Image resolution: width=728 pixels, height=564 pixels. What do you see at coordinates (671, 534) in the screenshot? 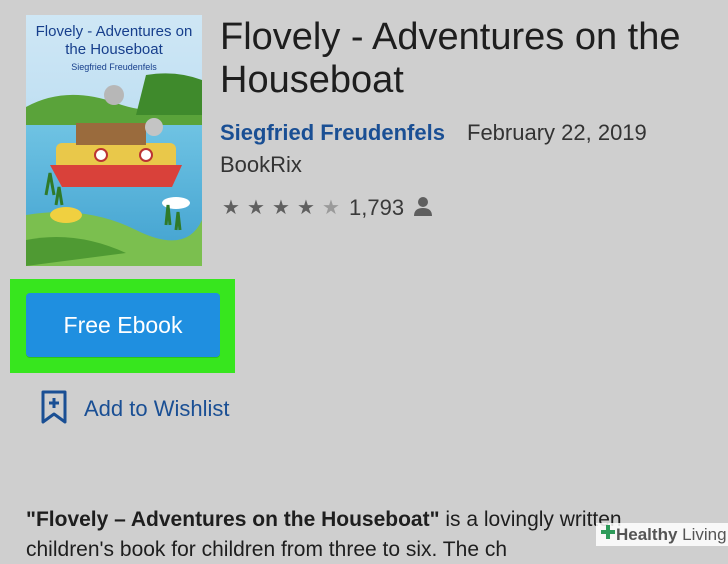
I see `watermark-text: Healthy Living` at bounding box center [671, 534].